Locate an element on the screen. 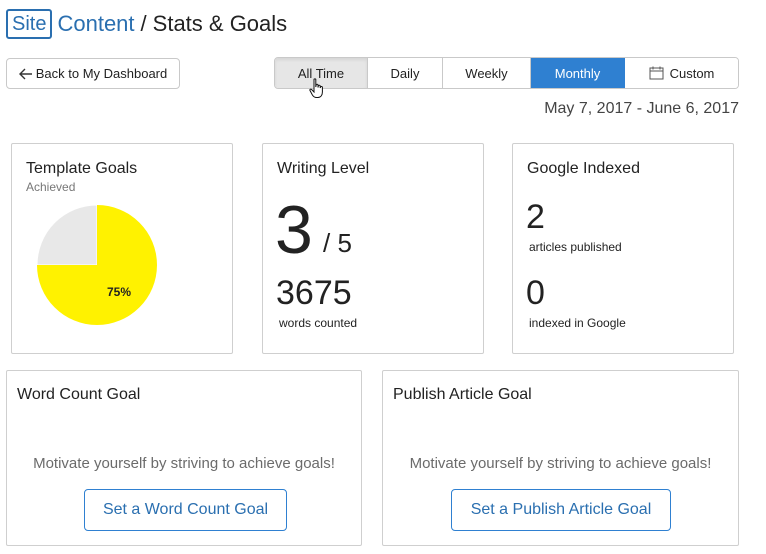 Image resolution: width=766 pixels, height=554 pixels. tab-label: Daily is located at coordinates (405, 73).